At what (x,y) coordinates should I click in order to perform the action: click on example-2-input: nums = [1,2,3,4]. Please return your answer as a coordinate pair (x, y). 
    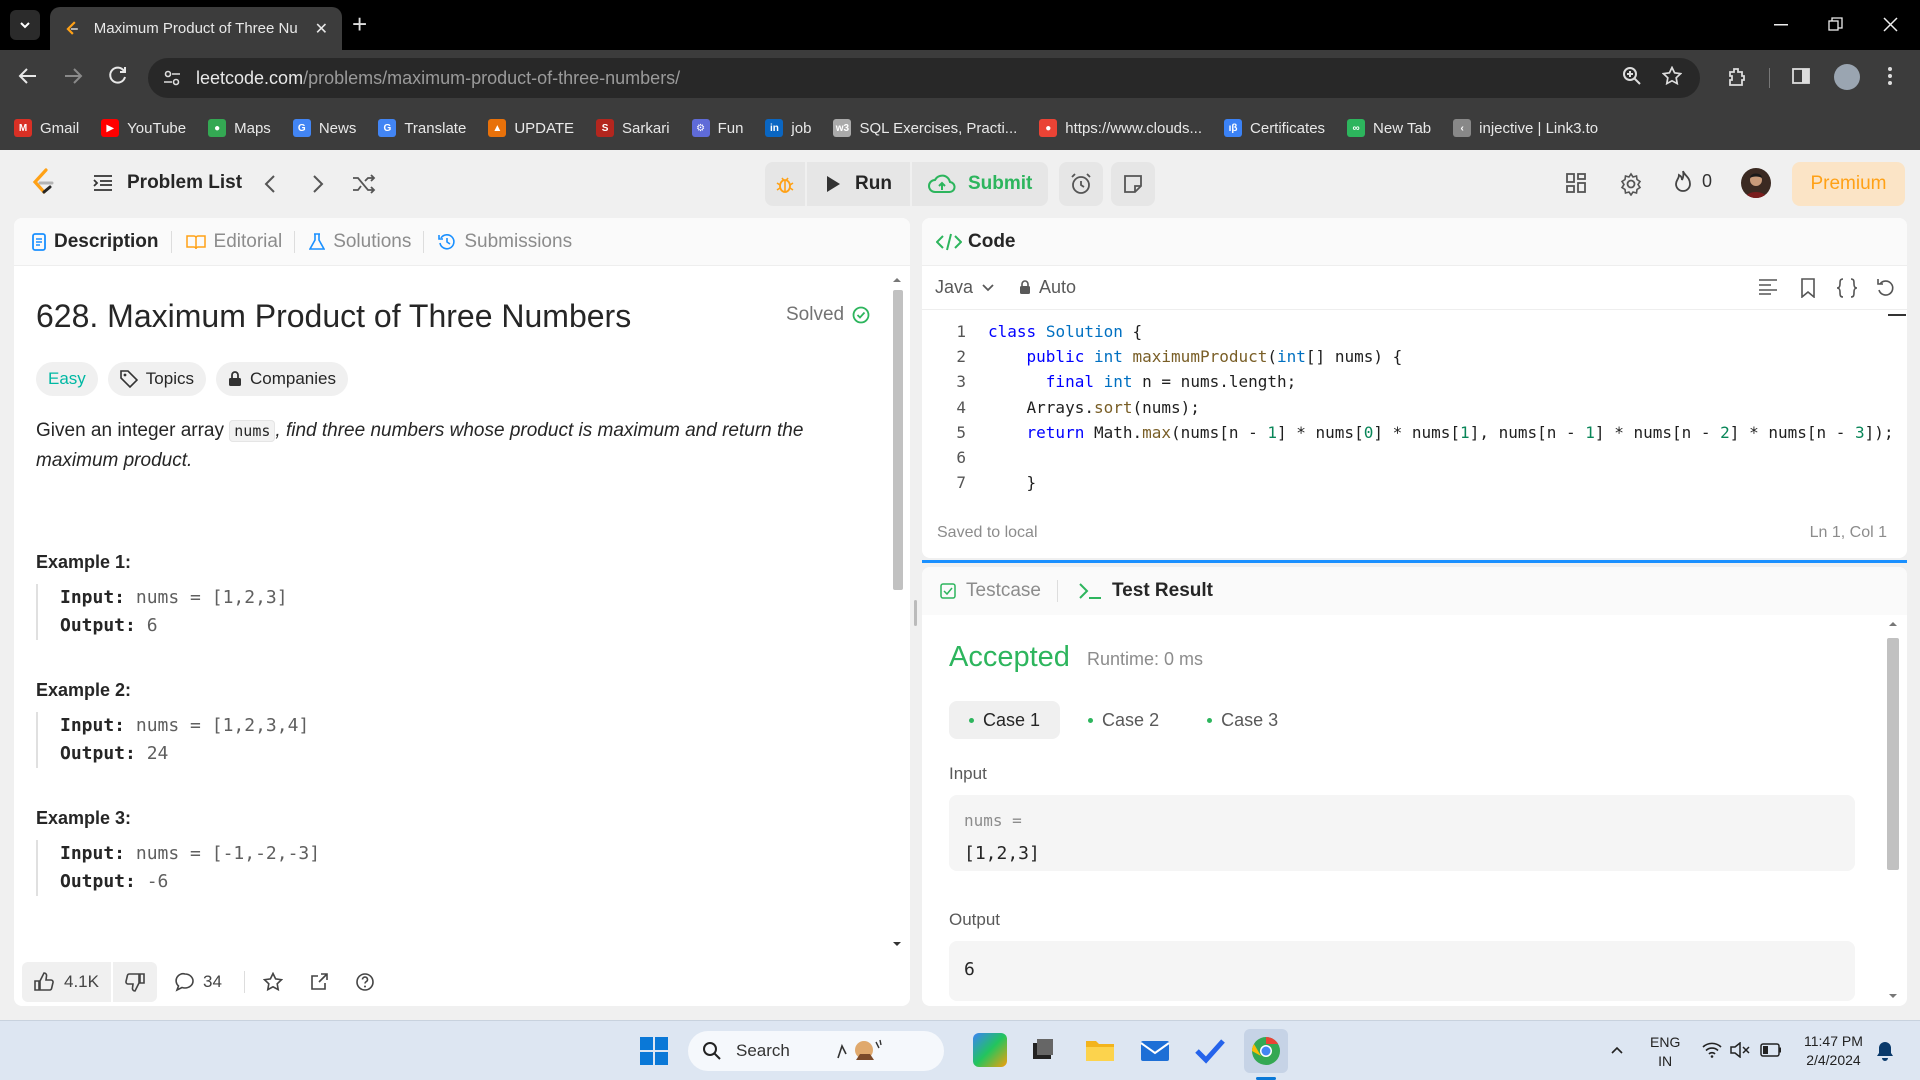
    Looking at the image, I should click on (222, 725).